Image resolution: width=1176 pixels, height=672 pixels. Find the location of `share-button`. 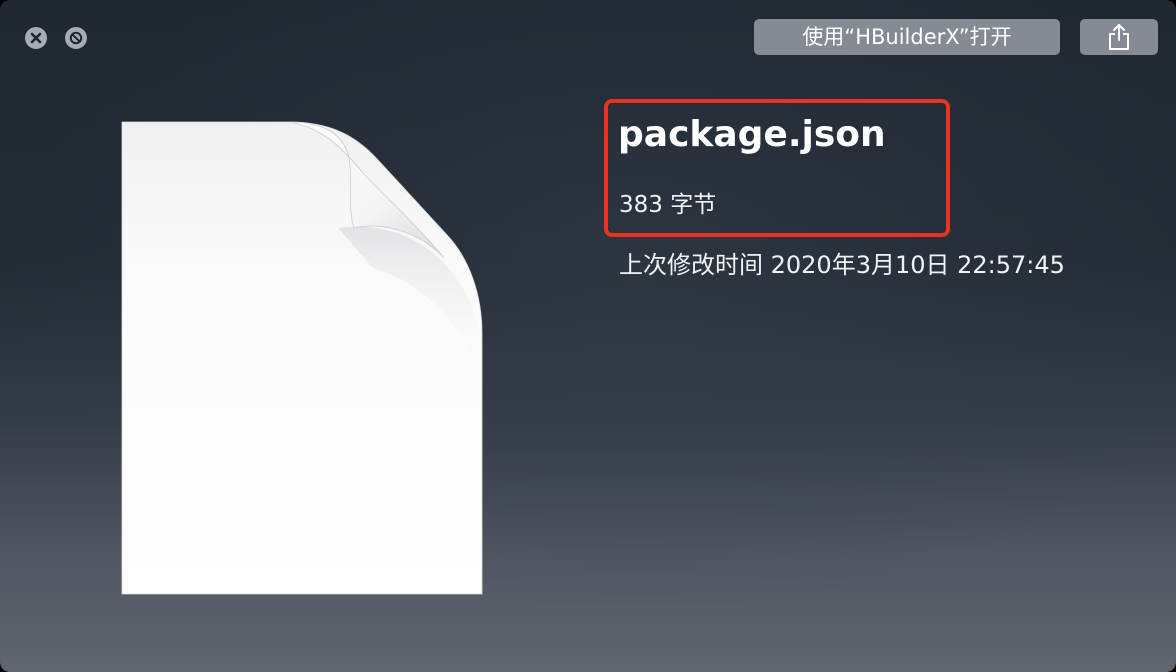

share-button is located at coordinates (1119, 37).